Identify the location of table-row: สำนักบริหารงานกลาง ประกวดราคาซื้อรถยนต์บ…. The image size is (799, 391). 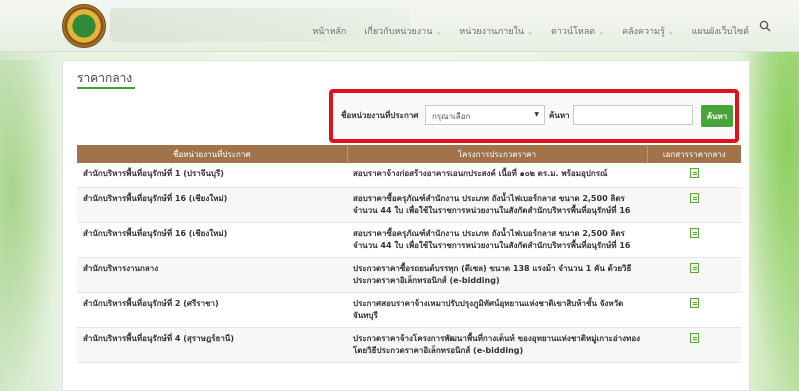
(409, 275).